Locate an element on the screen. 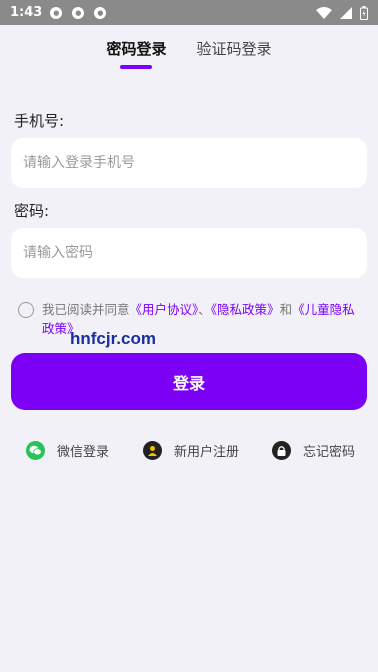 This screenshot has height=672, width=378. forgot-password-label: 忘记密码 is located at coordinates (329, 452).